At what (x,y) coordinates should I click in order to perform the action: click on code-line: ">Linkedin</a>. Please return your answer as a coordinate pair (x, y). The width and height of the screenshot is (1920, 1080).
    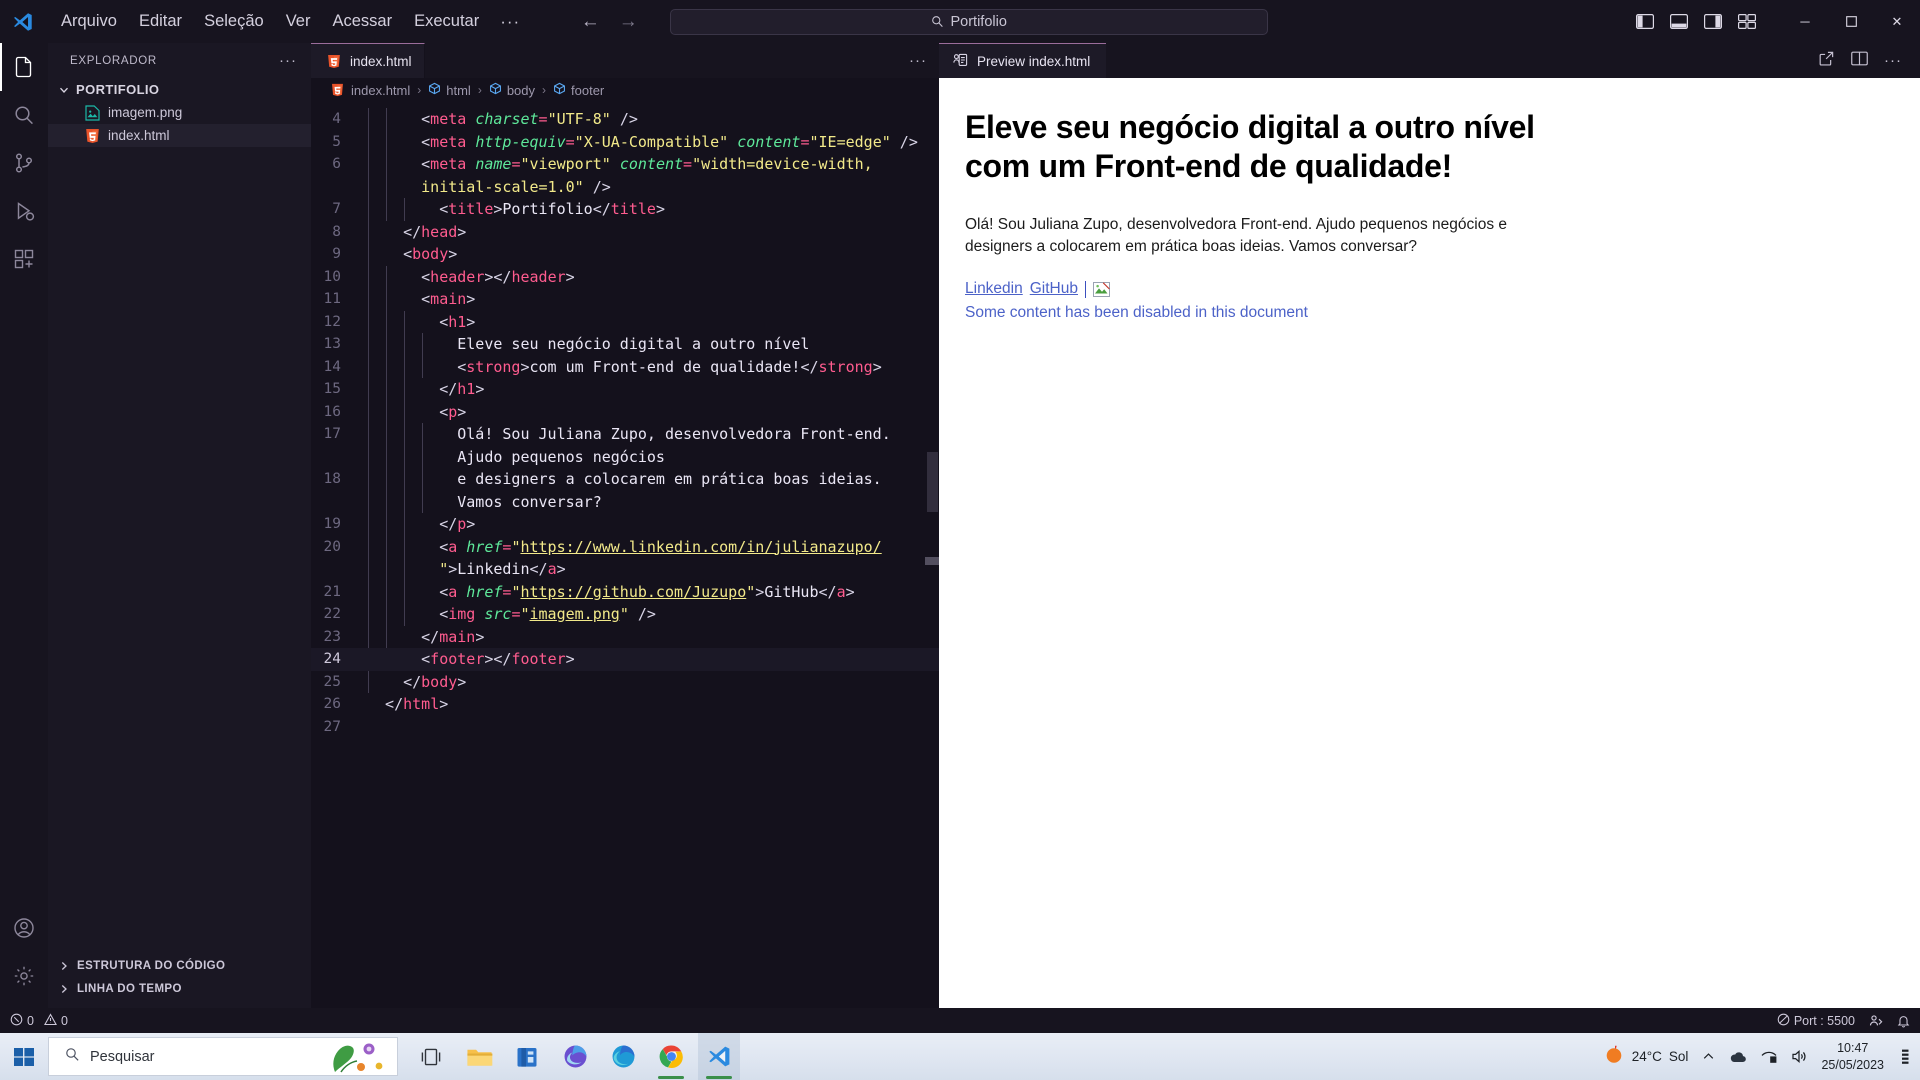
    Looking at the image, I should click on (625, 569).